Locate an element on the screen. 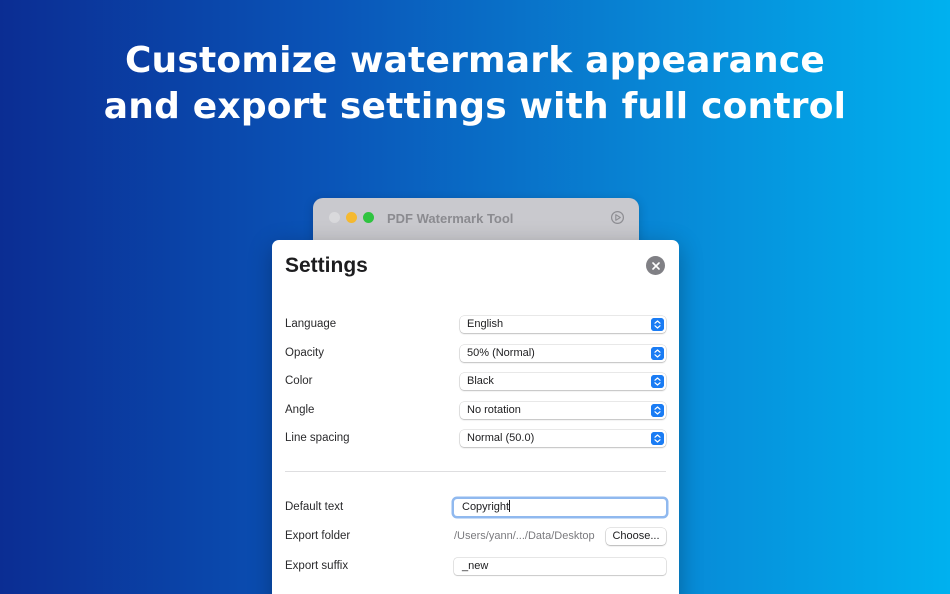 The width and height of the screenshot is (950, 594). opacity-value: 50% (Normal) is located at coordinates (501, 352).